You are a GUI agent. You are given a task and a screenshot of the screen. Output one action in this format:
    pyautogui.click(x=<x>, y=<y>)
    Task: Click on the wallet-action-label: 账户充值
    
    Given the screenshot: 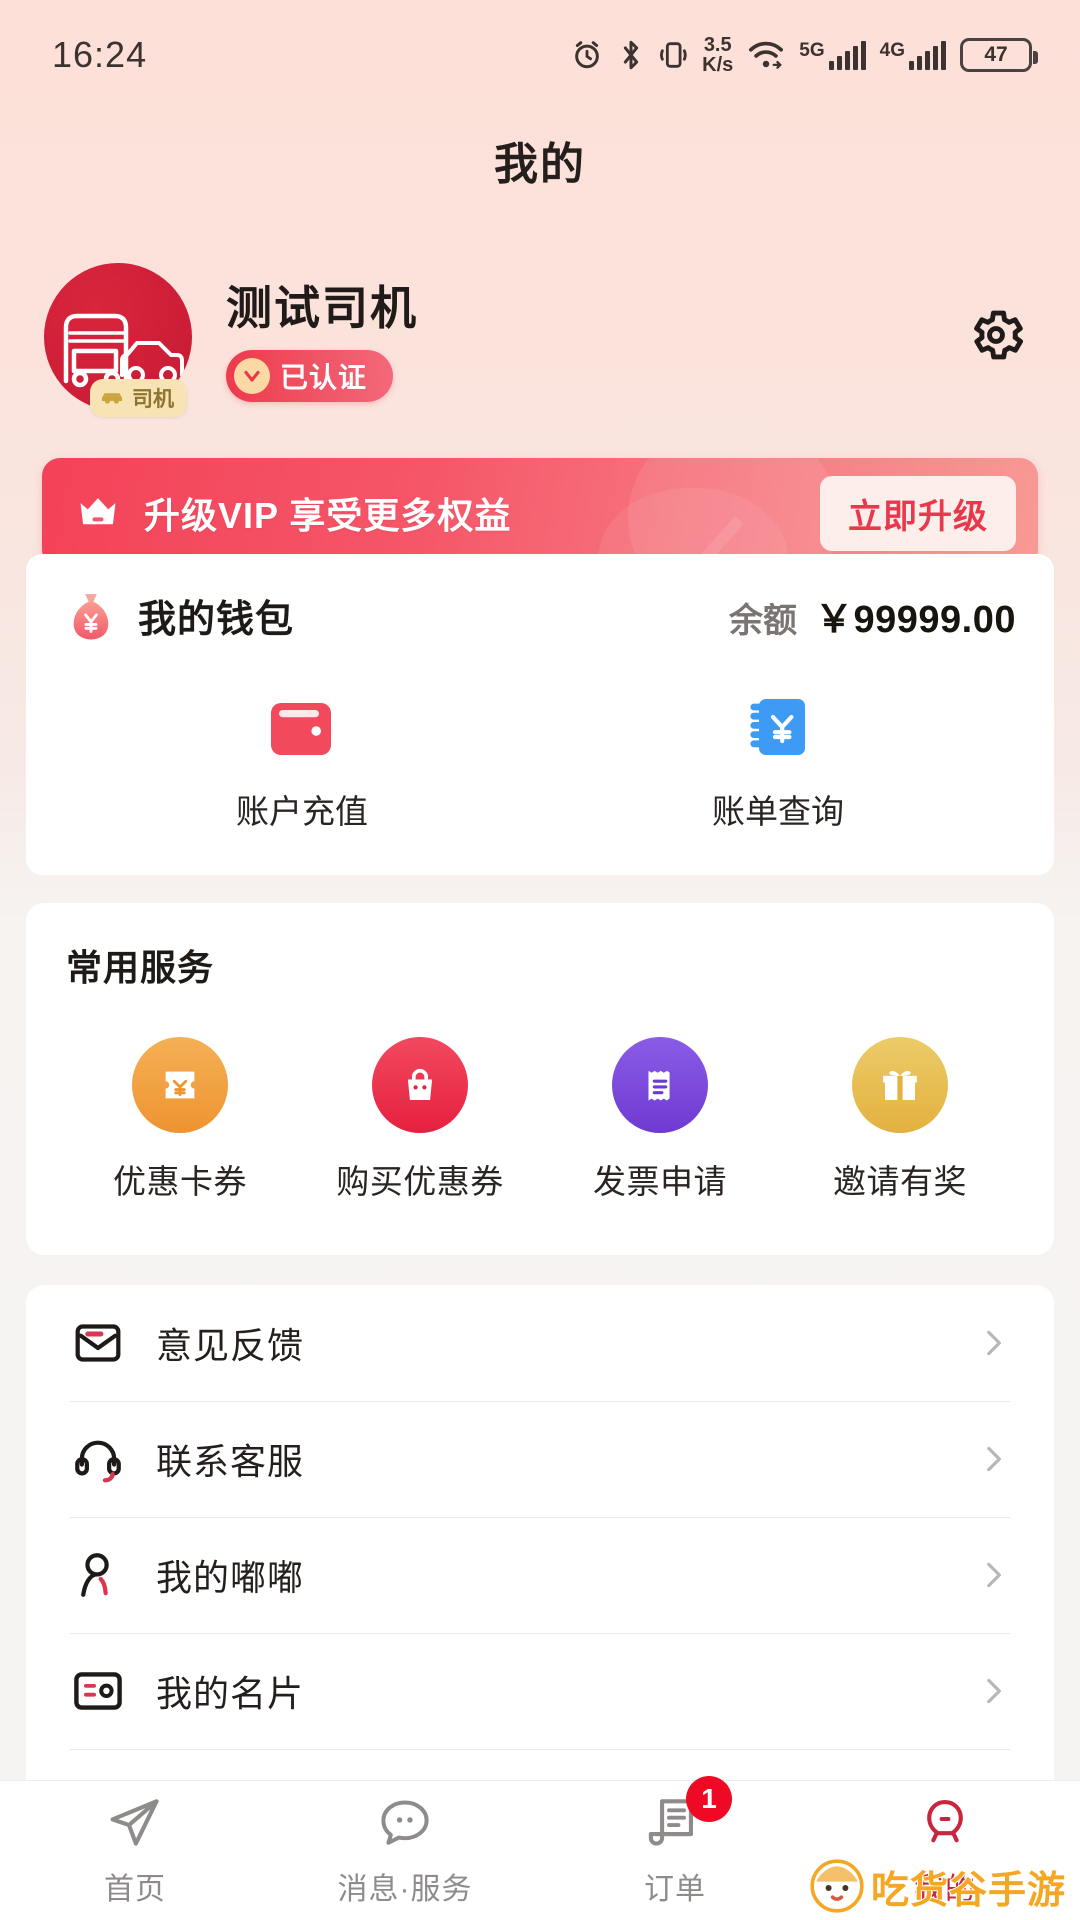 What is the action you would take?
    pyautogui.click(x=302, y=811)
    